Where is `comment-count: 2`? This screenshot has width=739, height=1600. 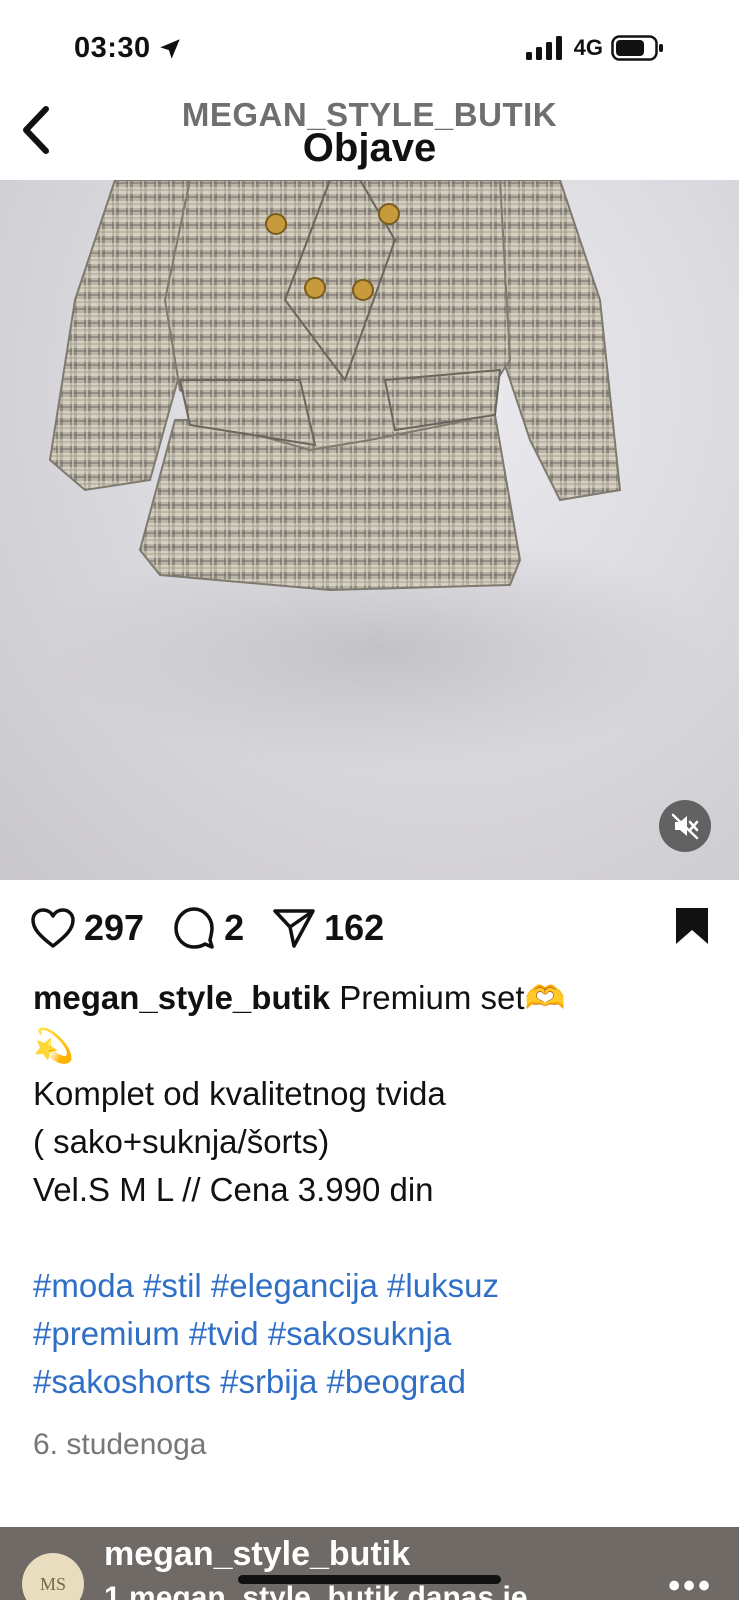
comment-count: 2 is located at coordinates (234, 927).